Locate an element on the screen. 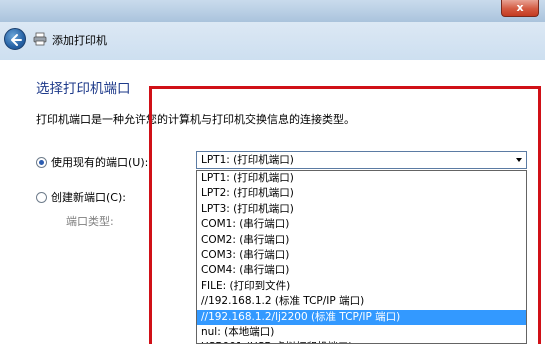  dropdown-option: COM4: (串行端口) is located at coordinates (361, 270).